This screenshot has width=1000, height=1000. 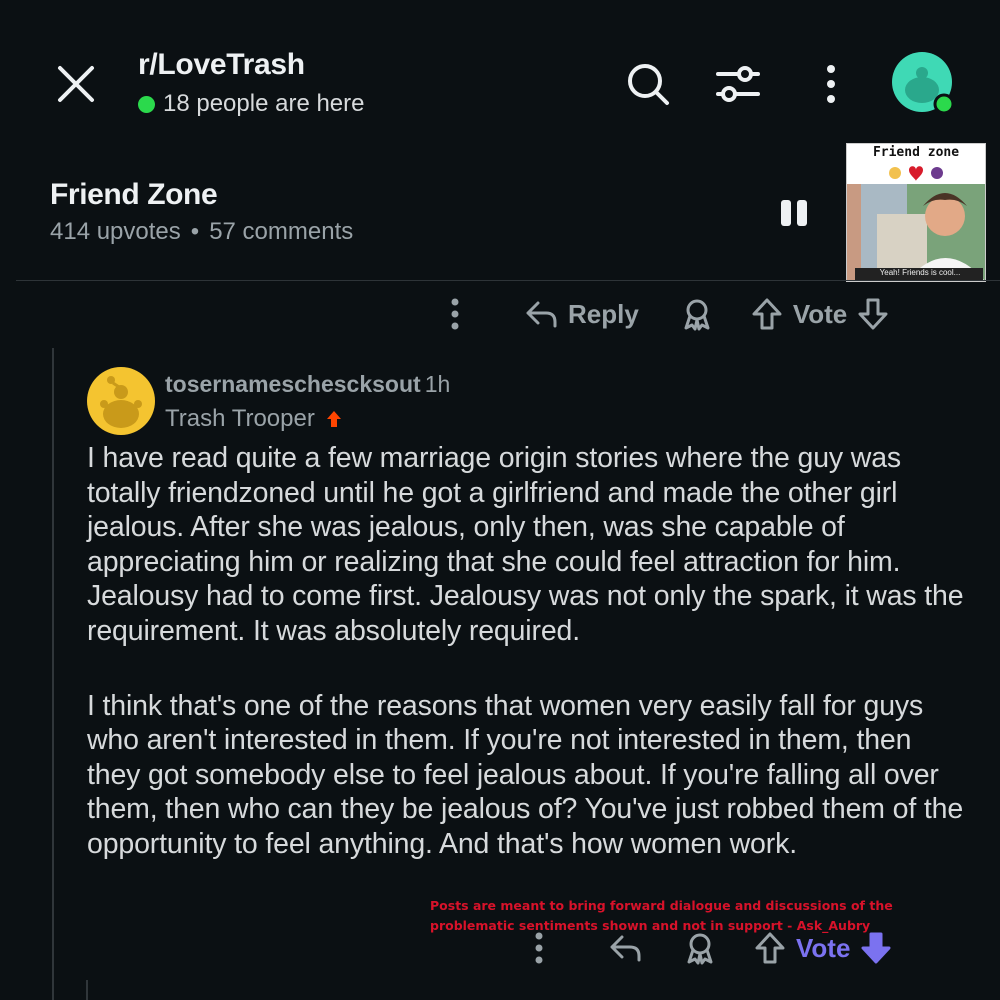 What do you see at coordinates (221, 65) in the screenshot?
I see `subreddit-name: r/LoveTrash` at bounding box center [221, 65].